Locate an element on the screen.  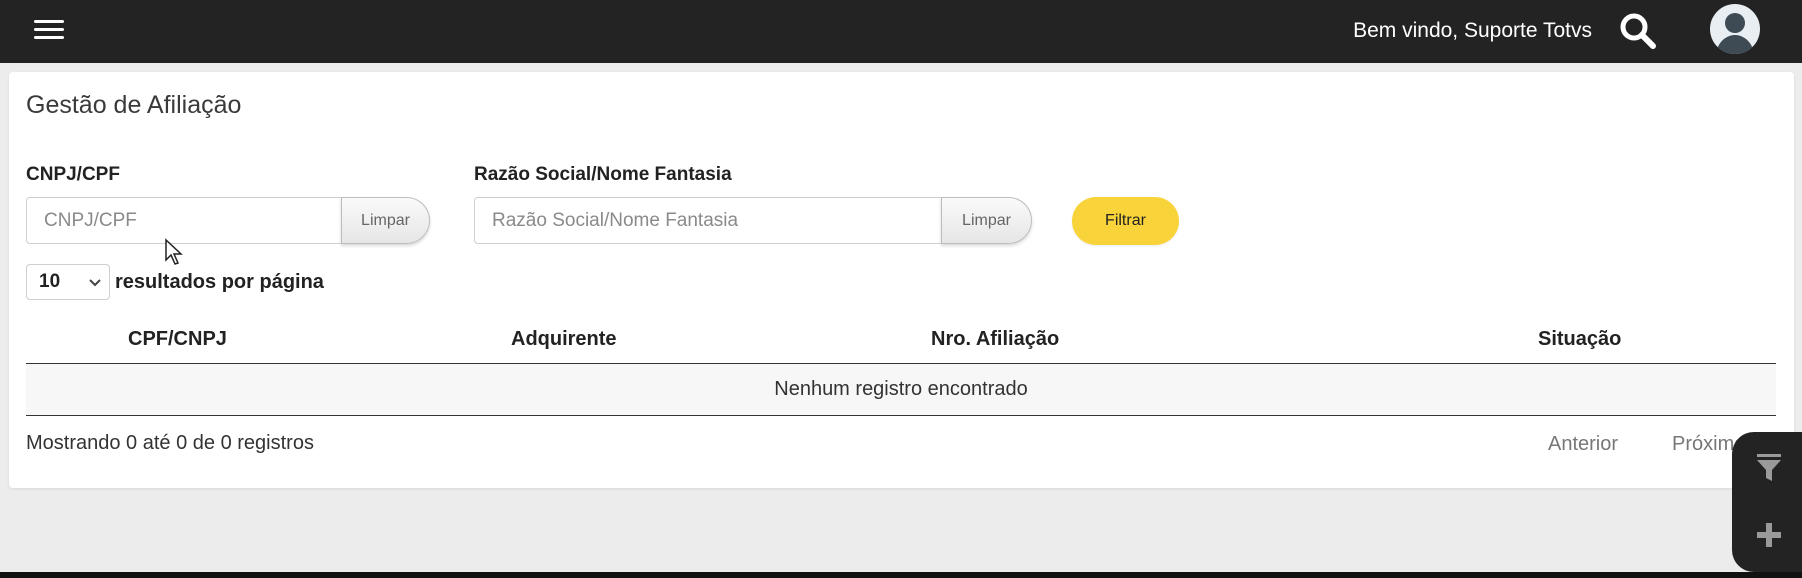
cnpj-input-group: Limpar is located at coordinates (228, 220).